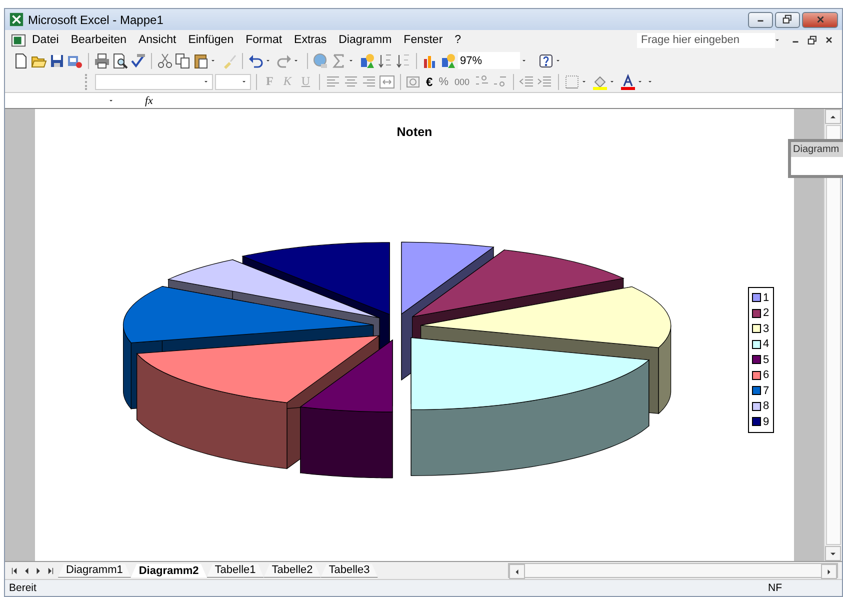  What do you see at coordinates (183, 60) in the screenshot?
I see `copy-icon` at bounding box center [183, 60].